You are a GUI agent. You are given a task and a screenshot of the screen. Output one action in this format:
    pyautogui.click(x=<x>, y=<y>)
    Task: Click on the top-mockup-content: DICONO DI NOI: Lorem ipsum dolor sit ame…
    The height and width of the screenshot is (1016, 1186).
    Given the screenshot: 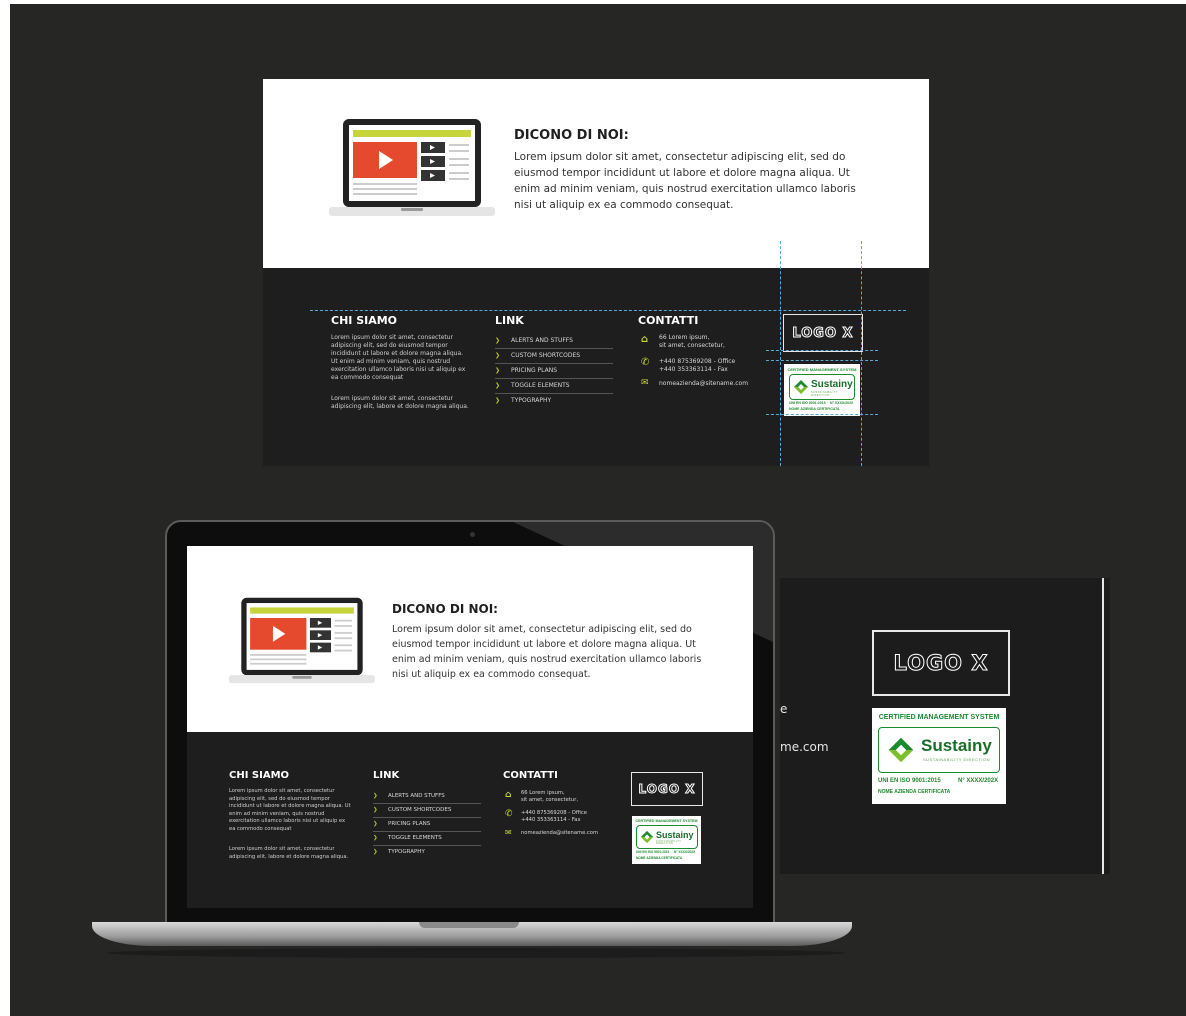 What is the action you would take?
    pyautogui.click(x=596, y=173)
    